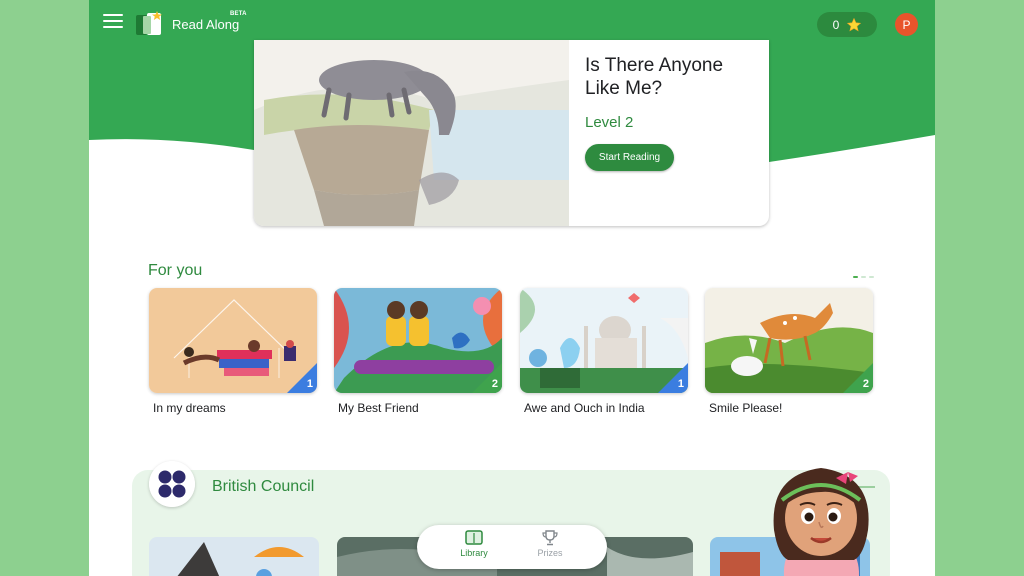 This screenshot has height=576, width=1024. I want to click on book-card-in-my-dreams: 1 In my dreams, so click(233, 351).